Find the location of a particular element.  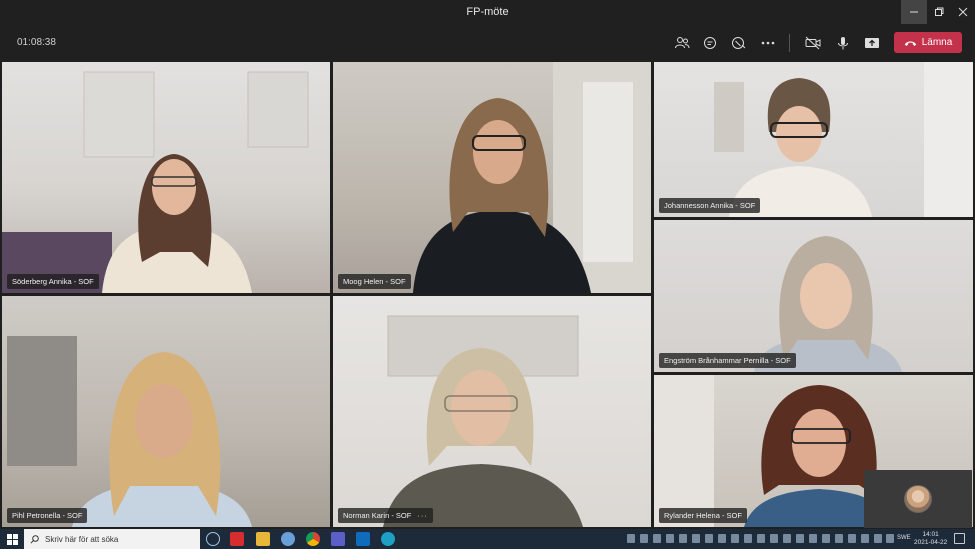

participants-button is located at coordinates (682, 43).